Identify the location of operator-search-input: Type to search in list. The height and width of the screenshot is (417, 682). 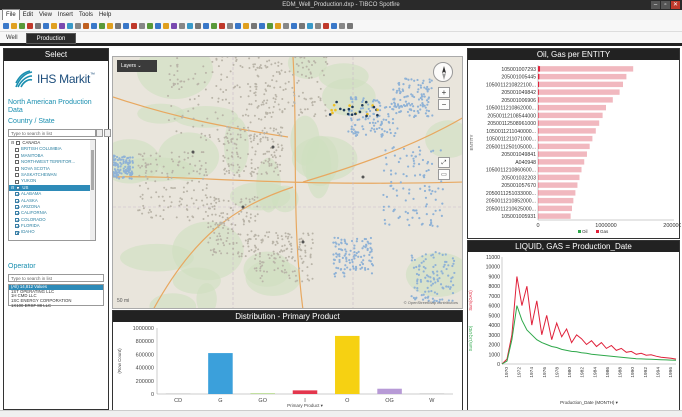
(56, 278).